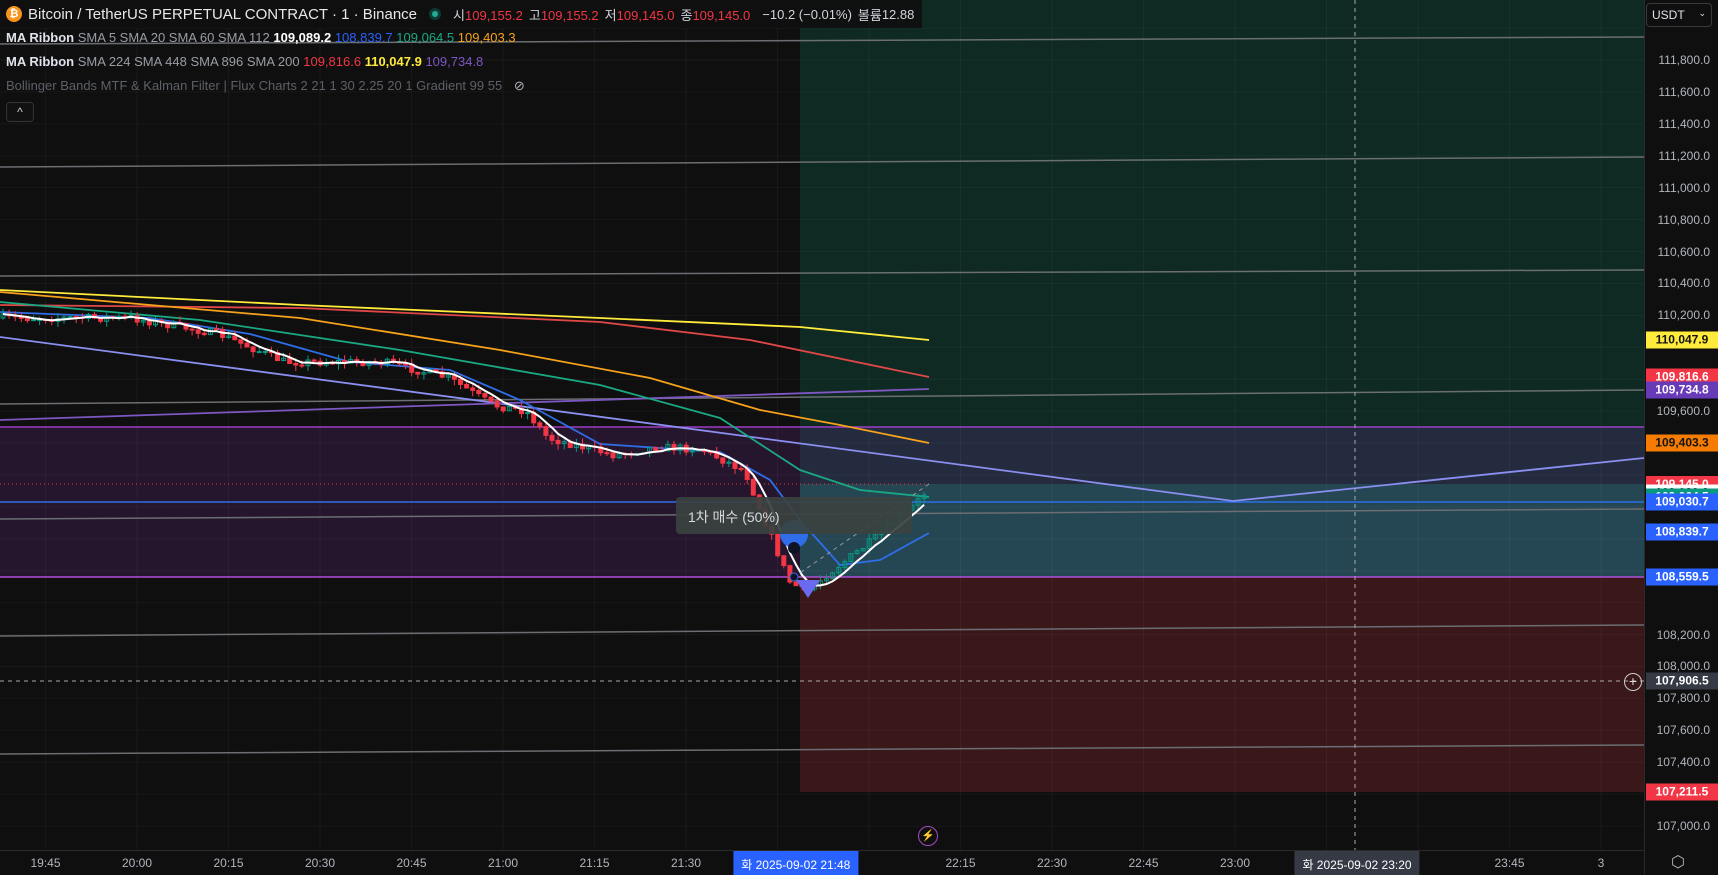 The image size is (1718, 875). Describe the element at coordinates (1682, 389) in the screenshot. I see `price-label-value: 109,734.8` at that location.